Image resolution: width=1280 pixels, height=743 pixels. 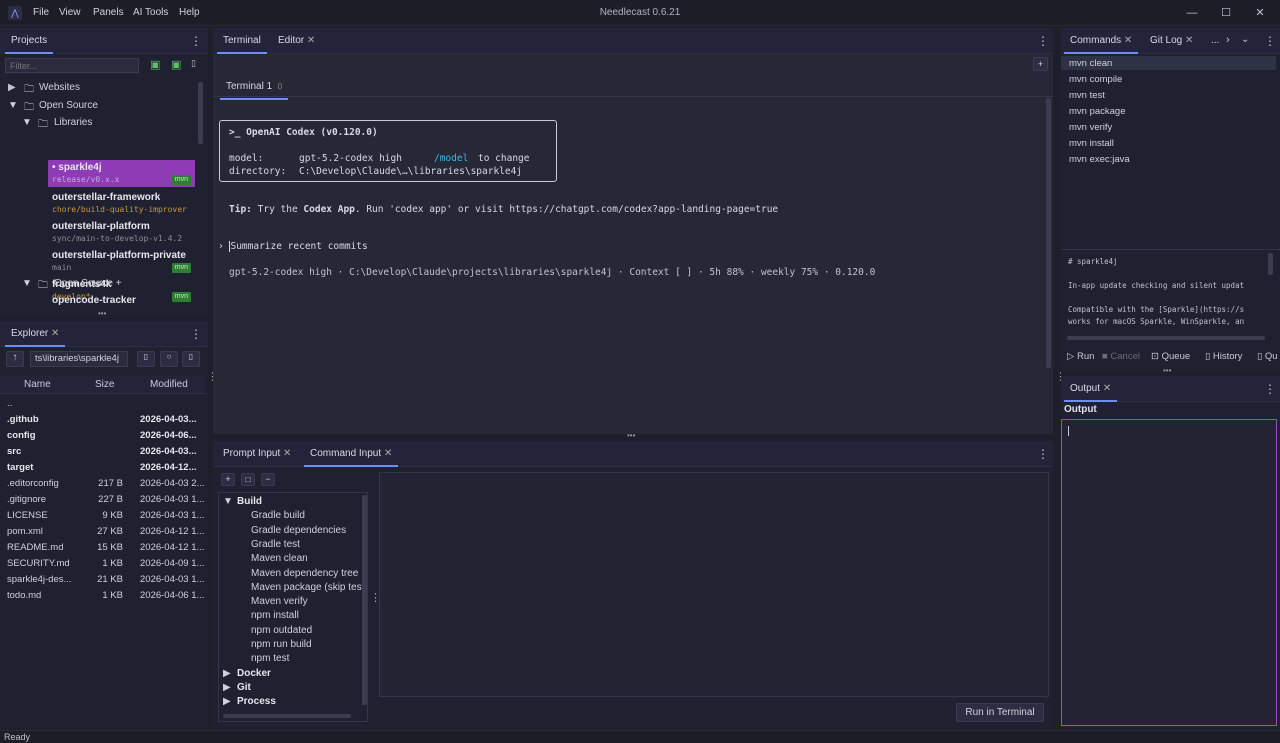 What do you see at coordinates (303, 132) in the screenshot?
I see `codex-title: >_ OpenAI Codex (v0.120.0)` at bounding box center [303, 132].